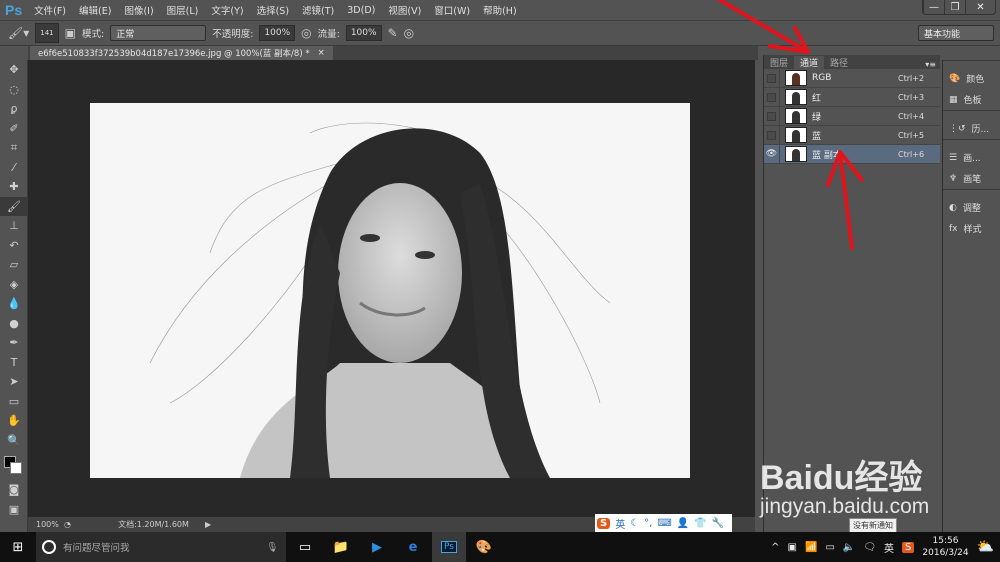 The image size is (1000, 562). Describe the element at coordinates (183, 10) in the screenshot. I see `menu-layer: 图层(L)` at that location.